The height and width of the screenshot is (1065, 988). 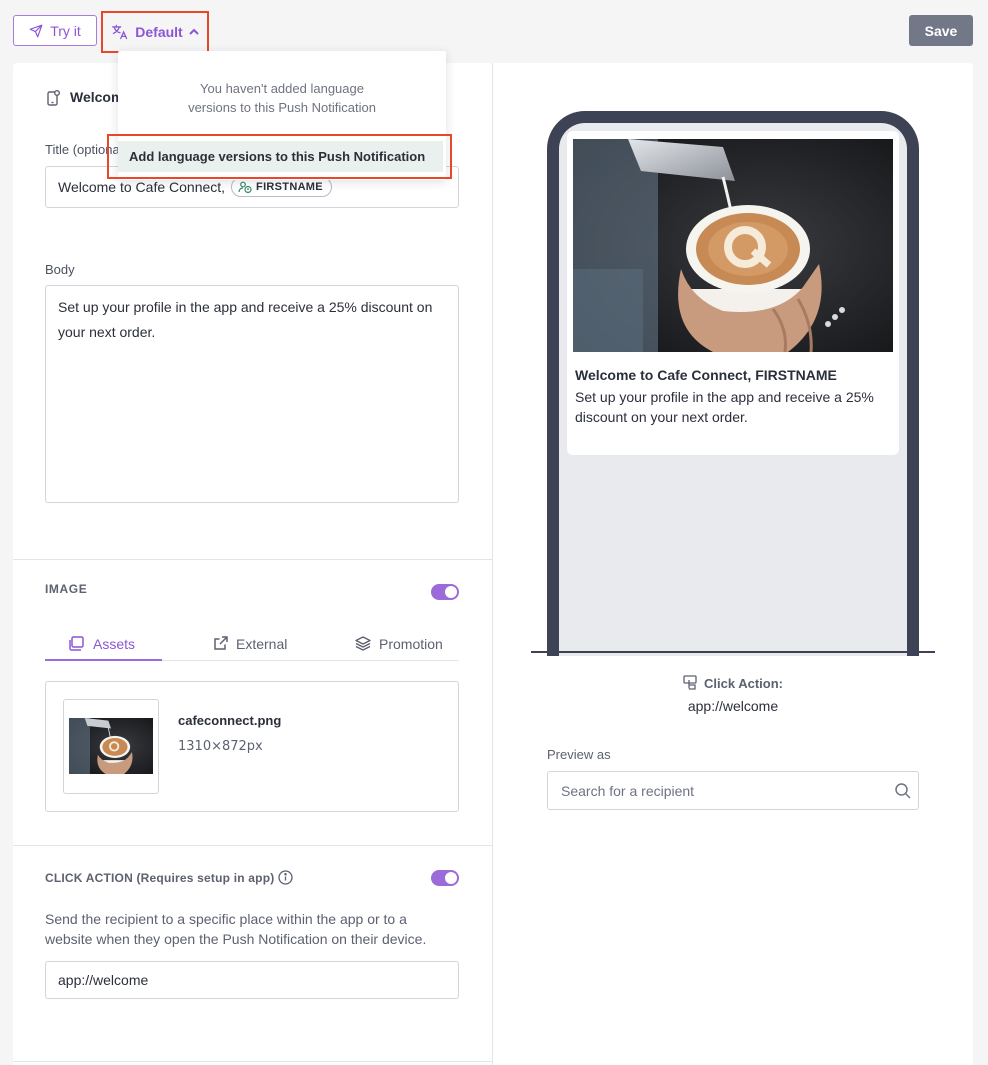 I want to click on active-tab-indicator, so click(x=103, y=660).